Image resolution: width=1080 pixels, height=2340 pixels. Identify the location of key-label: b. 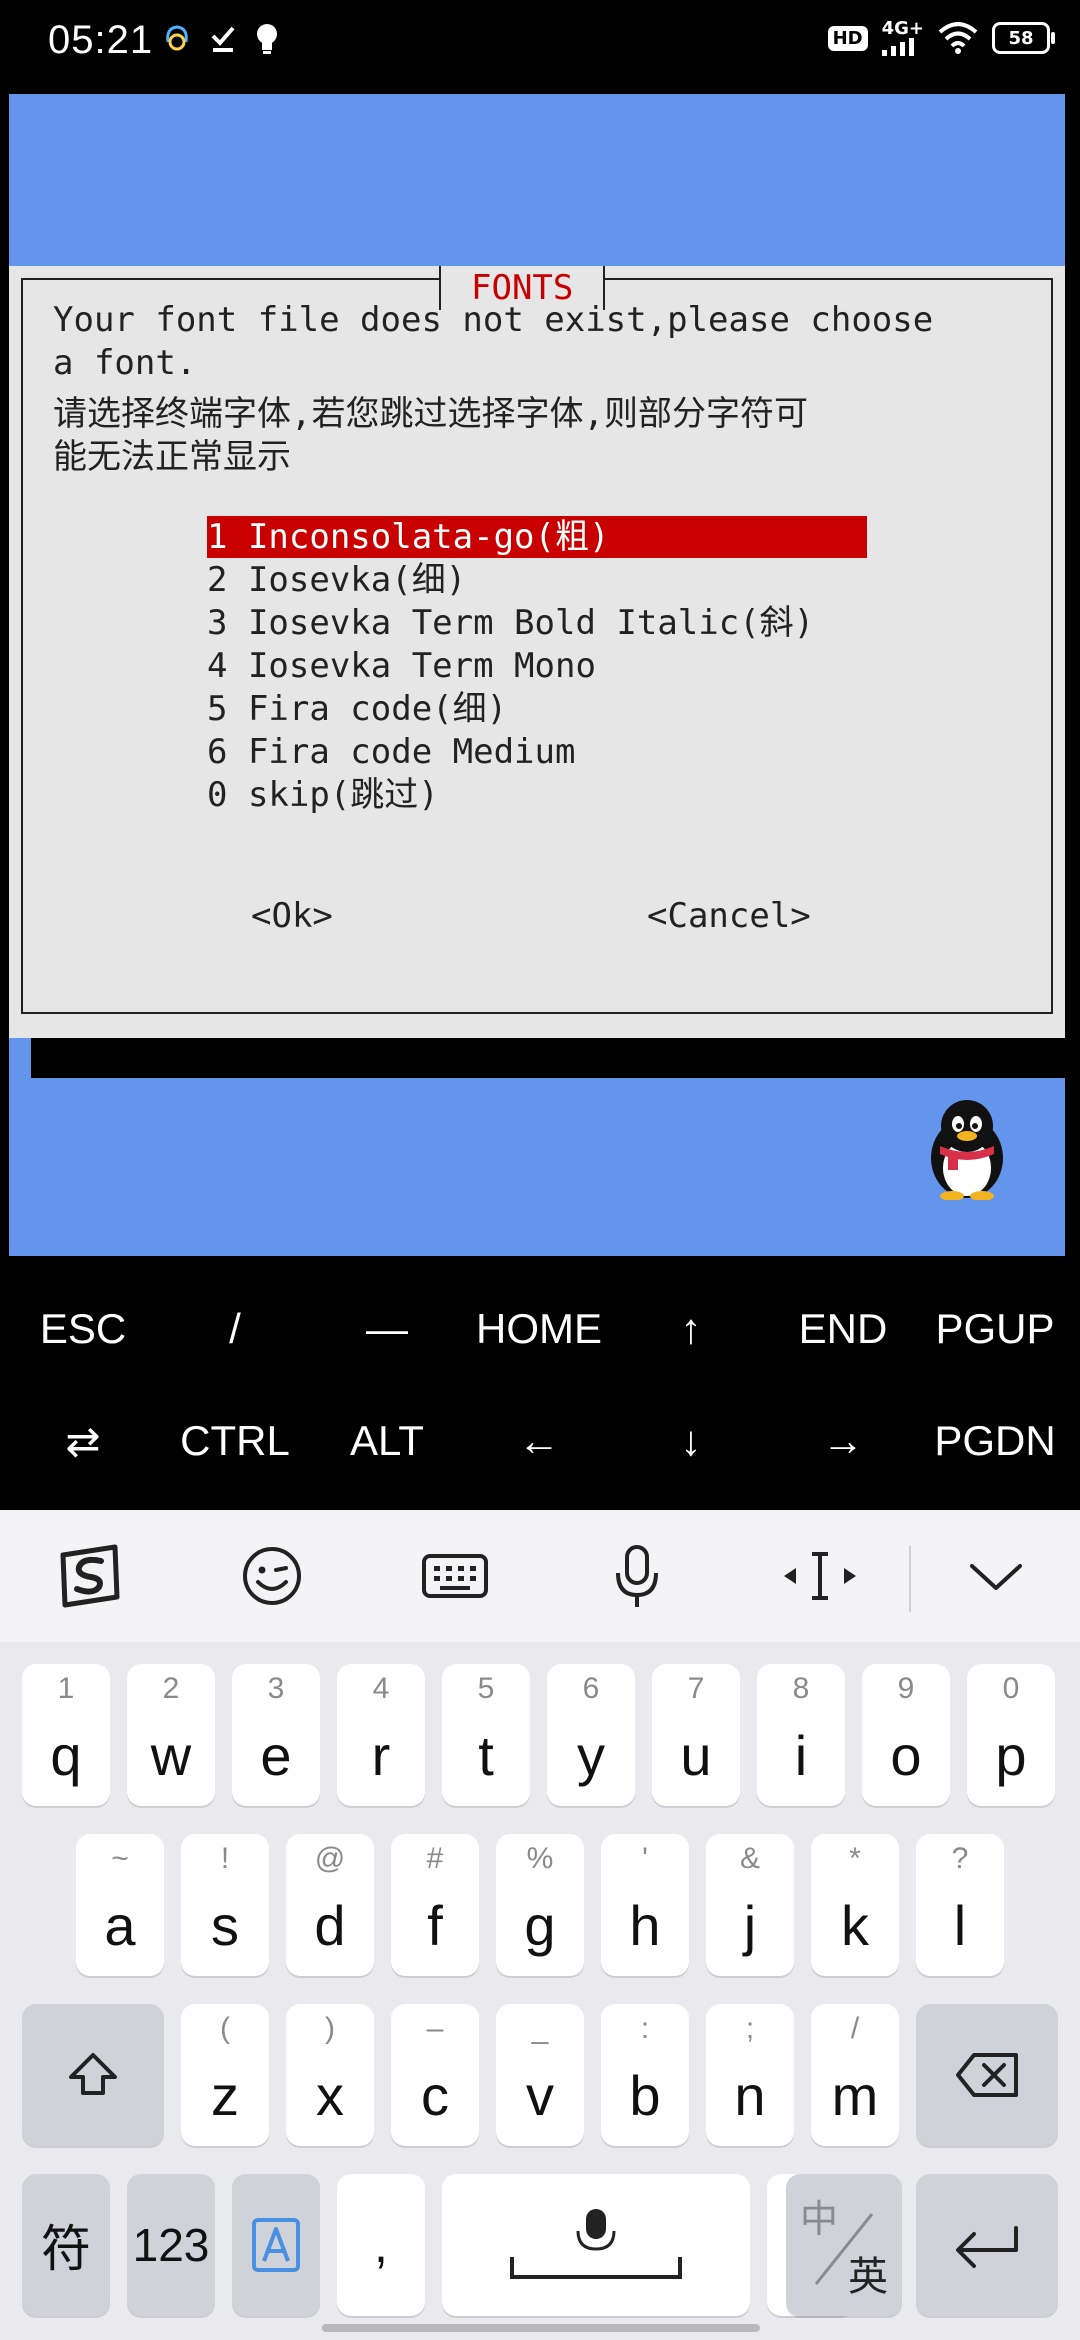
(645, 2095).